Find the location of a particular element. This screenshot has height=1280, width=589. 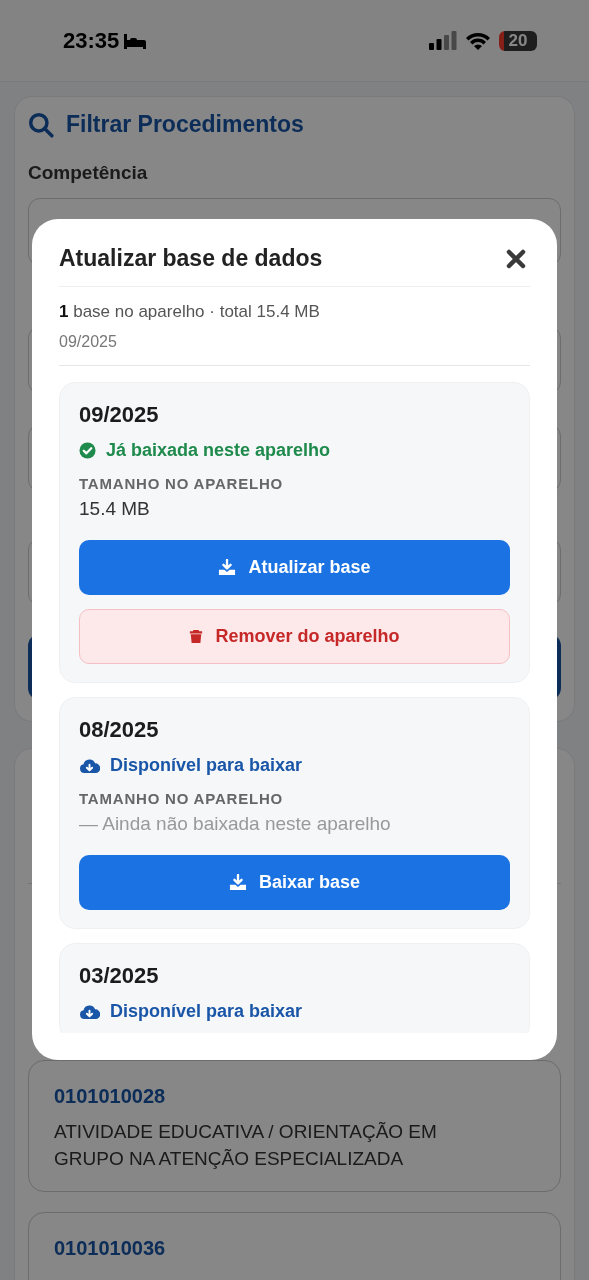

dialog-title: Atualizar base de dados is located at coordinates (191, 258).